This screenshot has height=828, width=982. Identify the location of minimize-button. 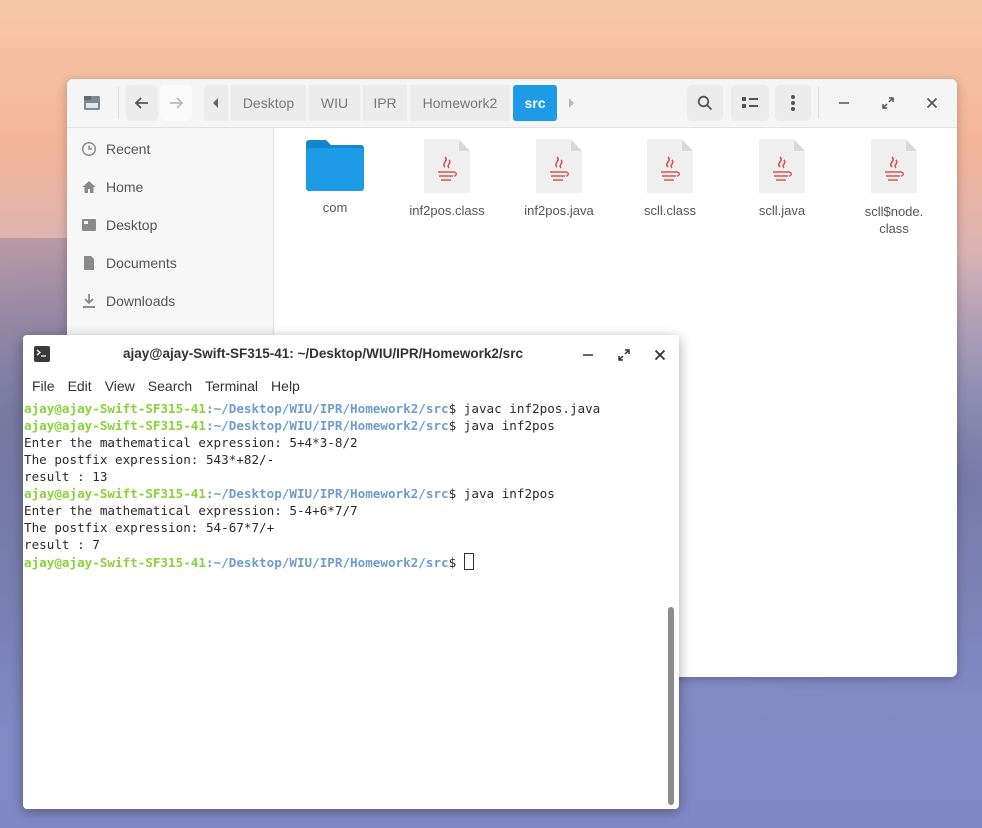
(844, 103).